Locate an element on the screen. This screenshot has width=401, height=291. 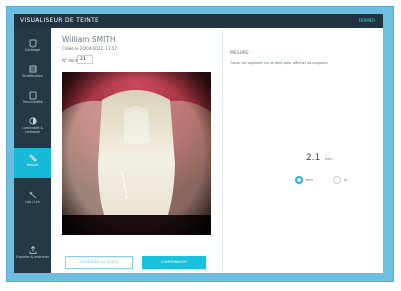
sidebar-item-label: Lab / Lch is located at coordinates (32, 202).